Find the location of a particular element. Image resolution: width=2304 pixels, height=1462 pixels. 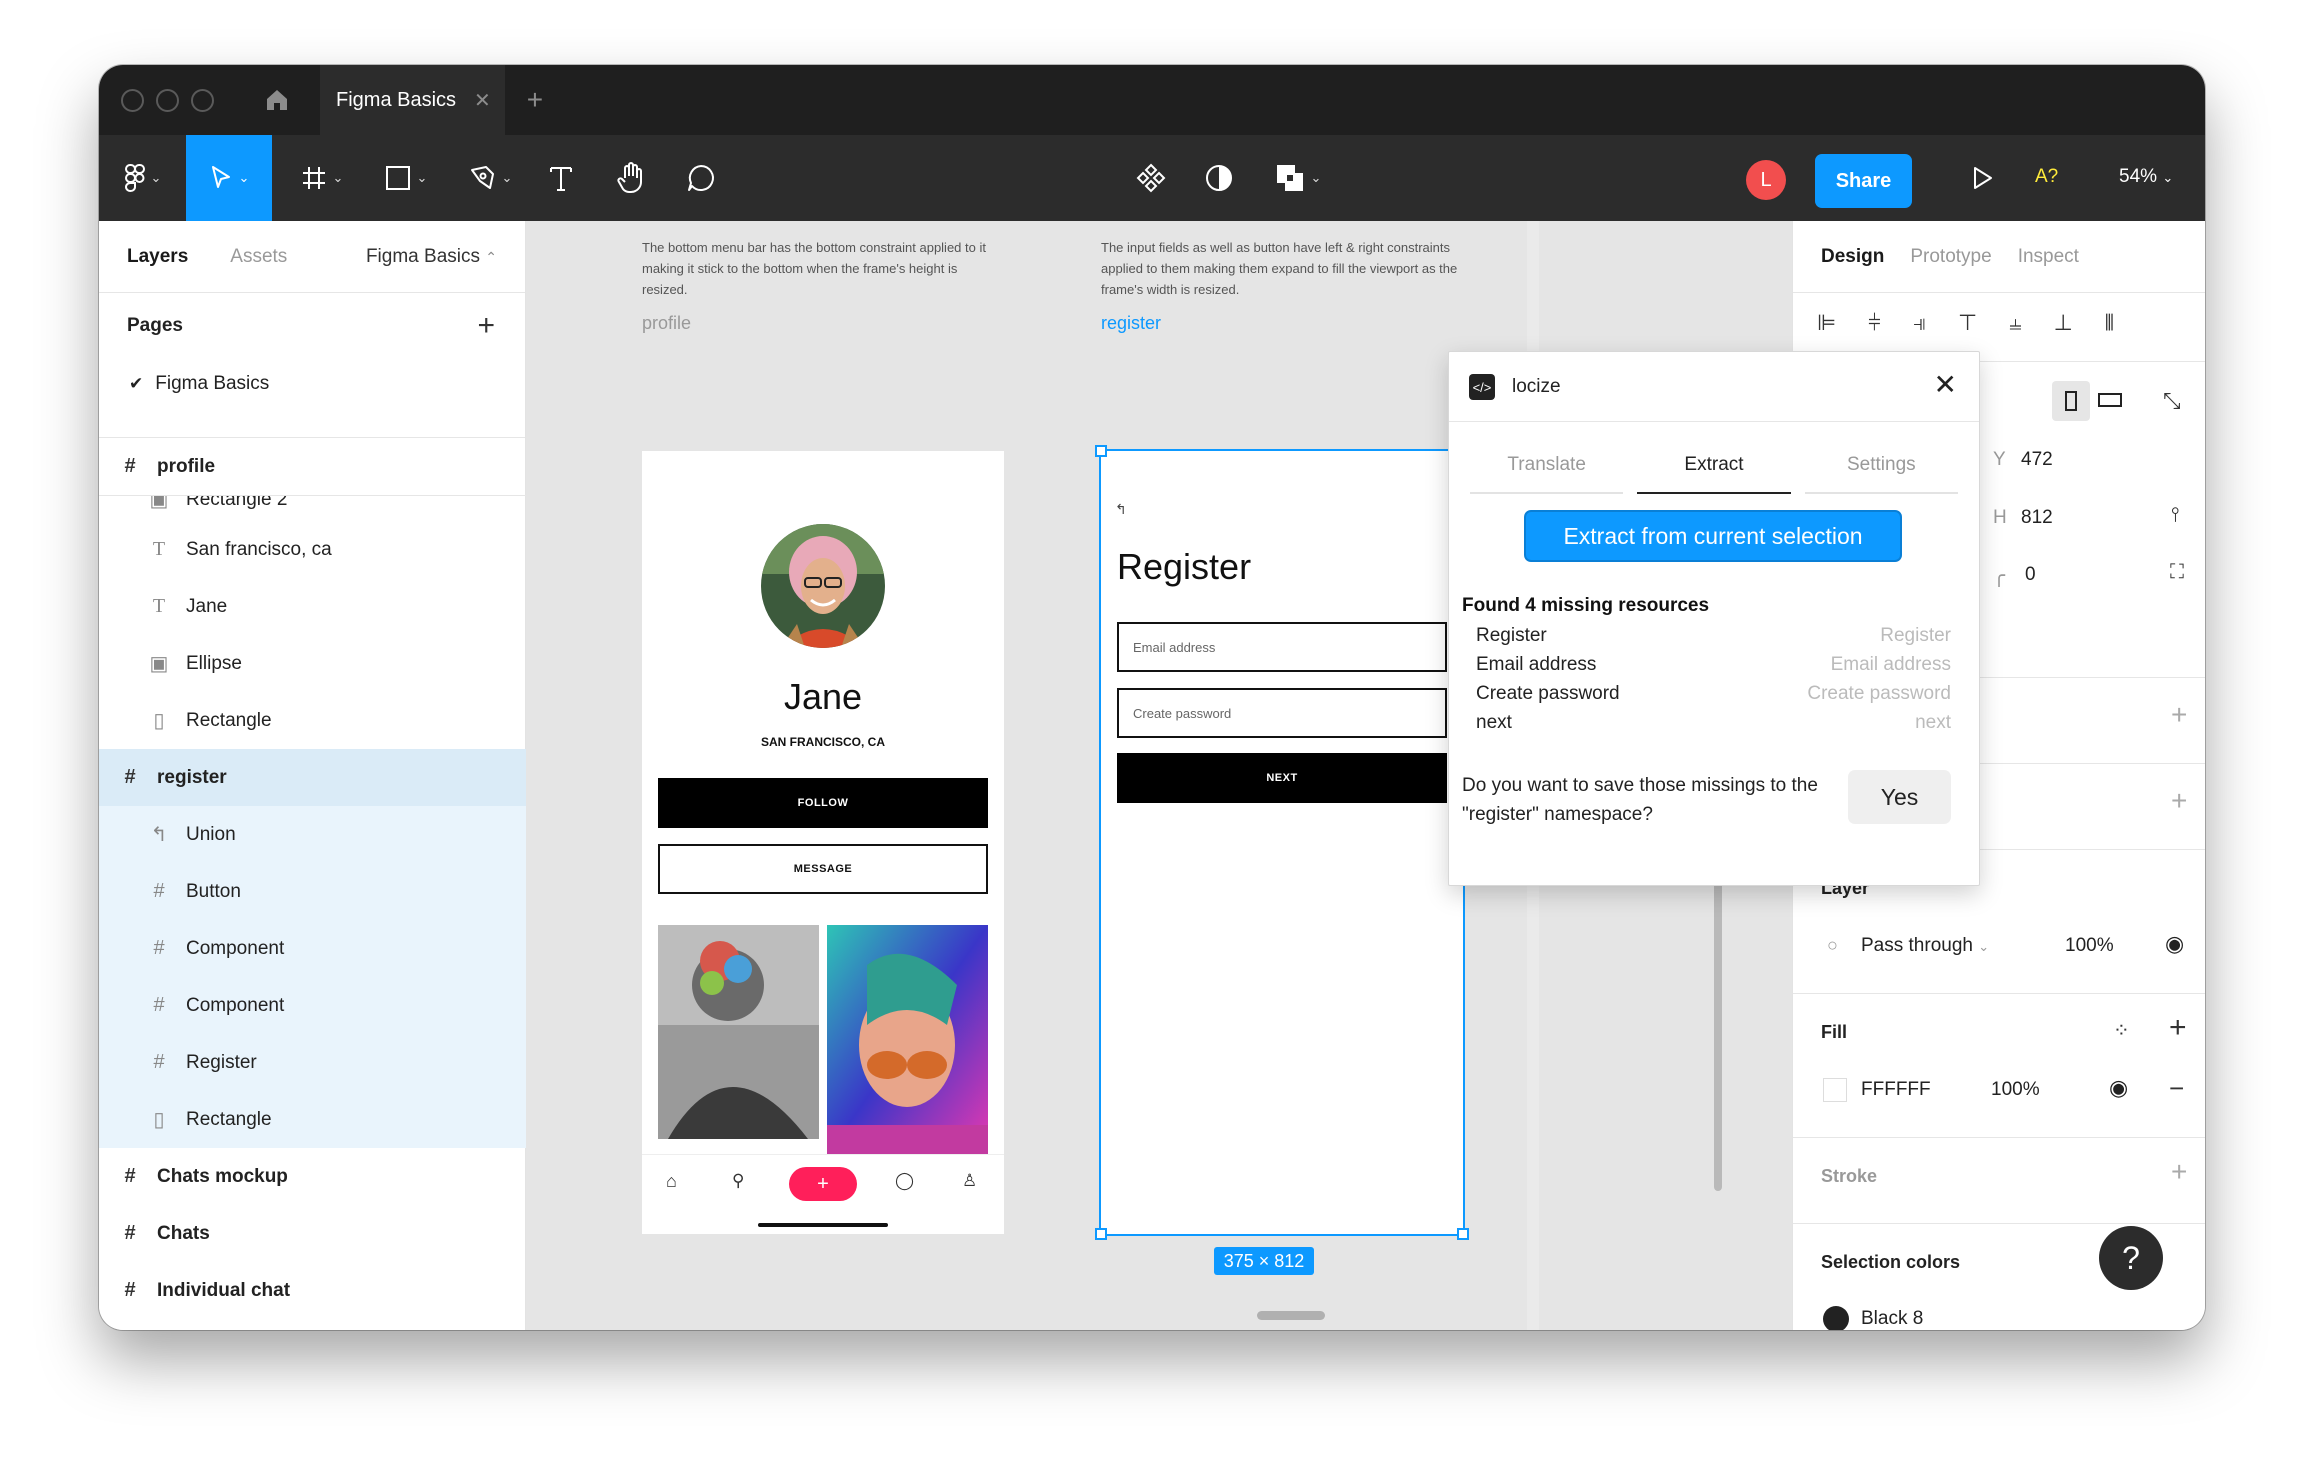

password-field: Create password is located at coordinates (1282, 713).